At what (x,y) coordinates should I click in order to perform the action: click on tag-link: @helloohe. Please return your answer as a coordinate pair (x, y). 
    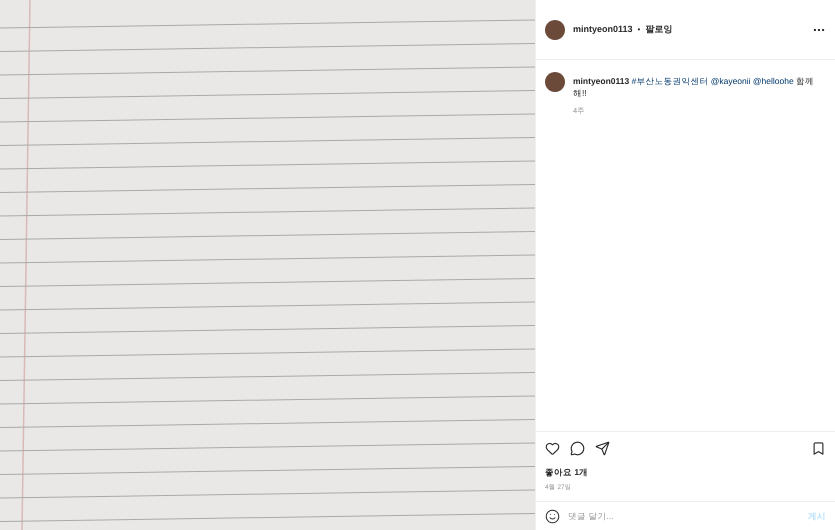
    Looking at the image, I should click on (773, 81).